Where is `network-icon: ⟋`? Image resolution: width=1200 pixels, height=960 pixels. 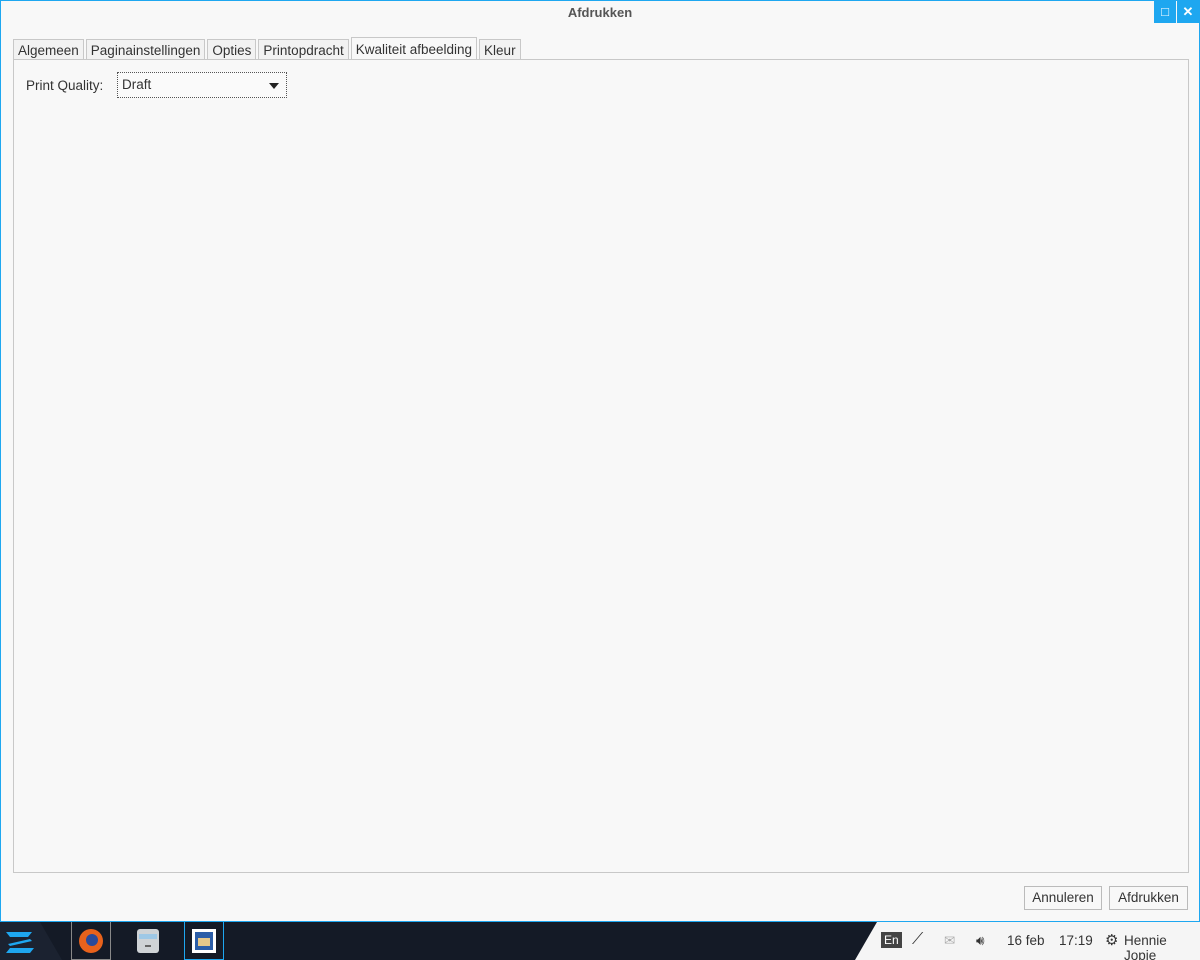
network-icon: ⟋ is located at coordinates (917, 940).